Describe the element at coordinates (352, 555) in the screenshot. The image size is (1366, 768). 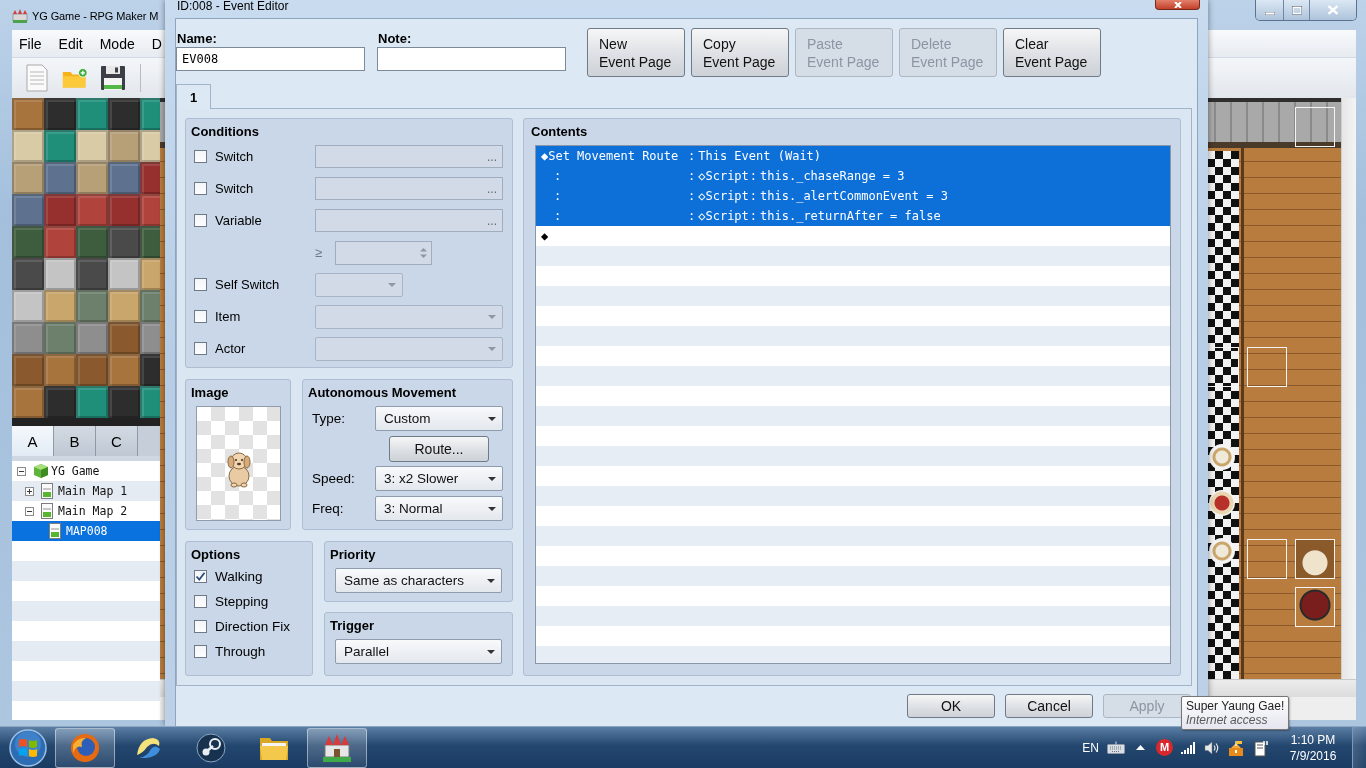
I see `panel-title: Priority` at that location.